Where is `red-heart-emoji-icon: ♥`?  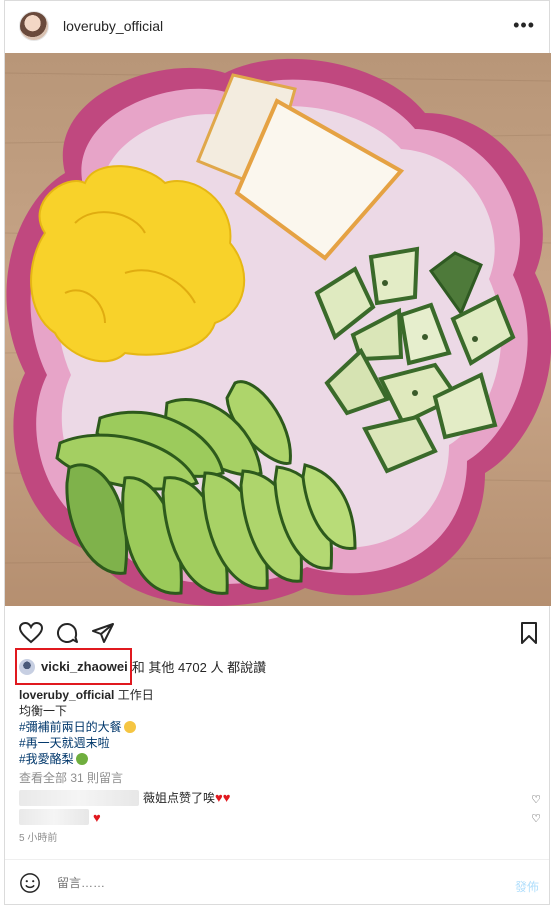 red-heart-emoji-icon: ♥ is located at coordinates (97, 817).